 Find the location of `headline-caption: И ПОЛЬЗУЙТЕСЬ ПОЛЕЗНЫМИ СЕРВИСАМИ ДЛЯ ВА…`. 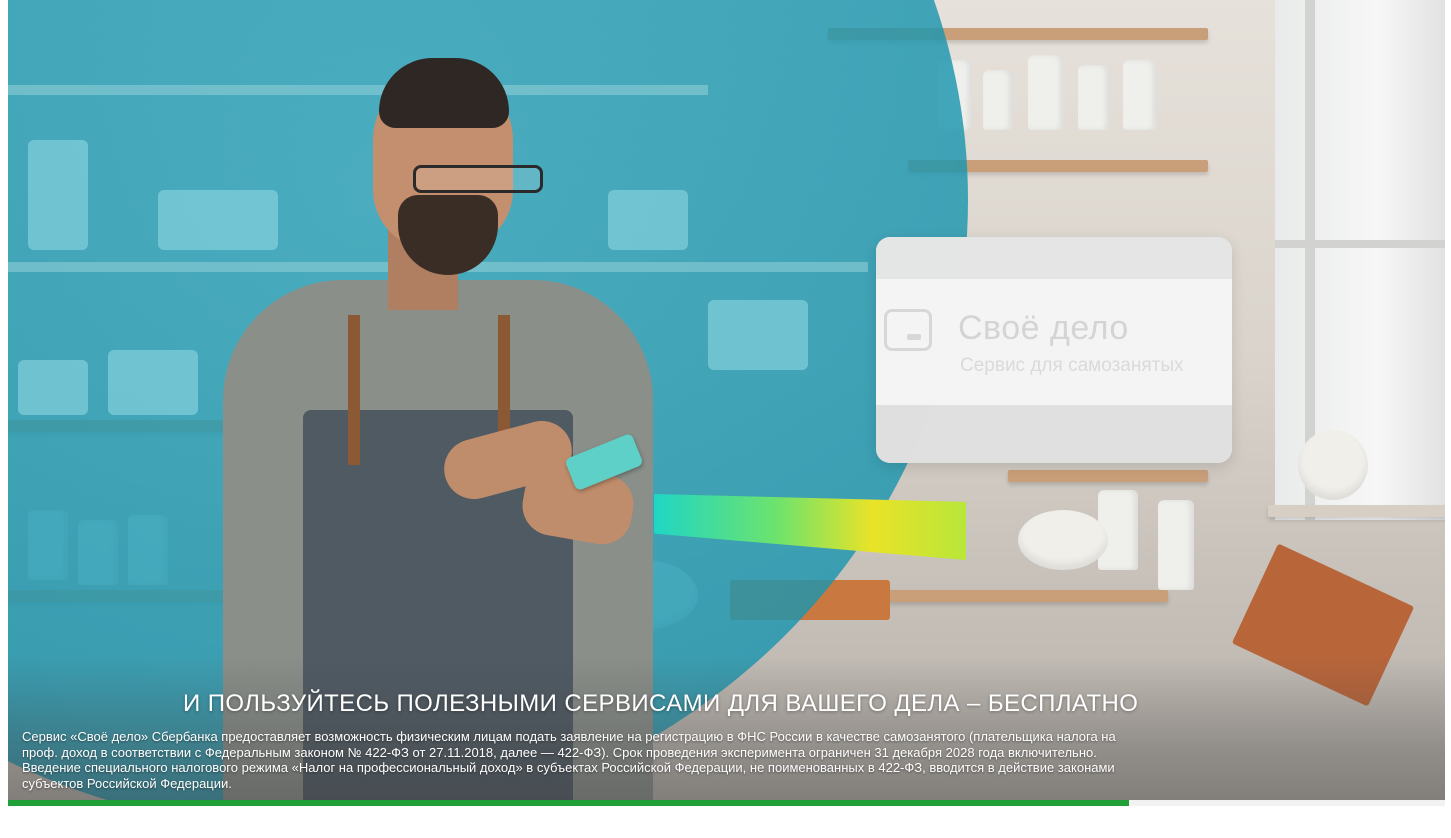

headline-caption: И ПОЛЬЗУЙТЕСЬ ПОЛЕЗНЫМИ СЕРВИСАМИ ДЛЯ ВА… is located at coordinates (661, 703).